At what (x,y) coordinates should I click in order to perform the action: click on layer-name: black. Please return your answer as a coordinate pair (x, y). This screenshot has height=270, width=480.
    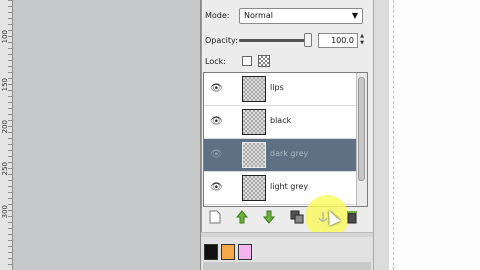
    Looking at the image, I should click on (281, 120).